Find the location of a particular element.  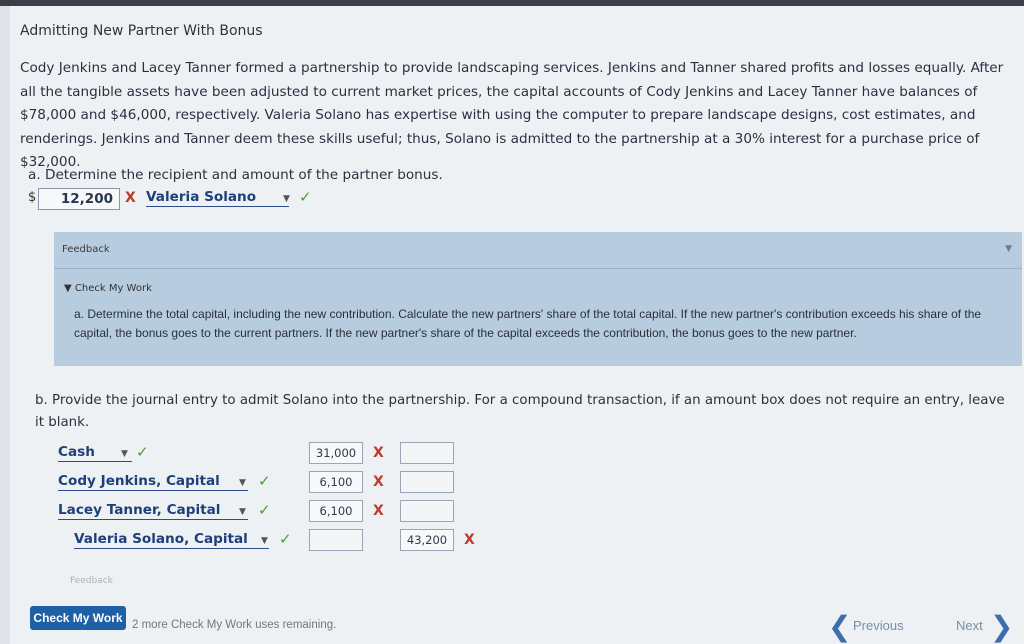

journal-account-select-3: Lacey Tanner, Capital is located at coordinates (153, 510).